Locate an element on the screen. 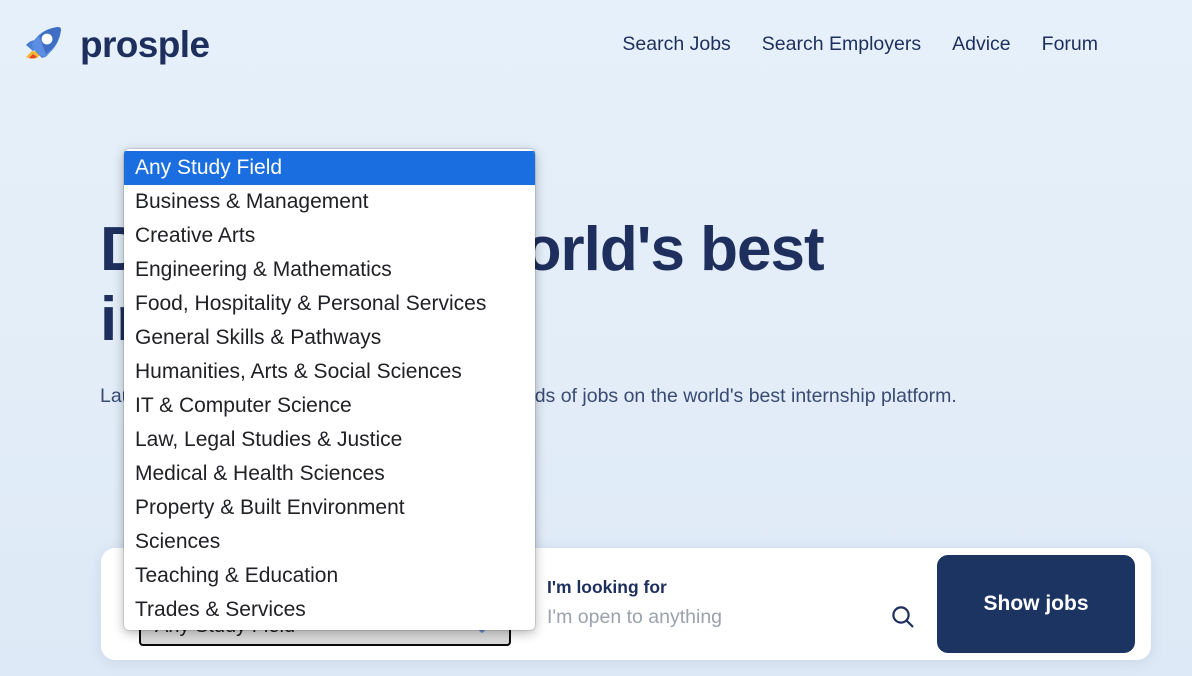  nav-forum: Forum is located at coordinates (1070, 44).